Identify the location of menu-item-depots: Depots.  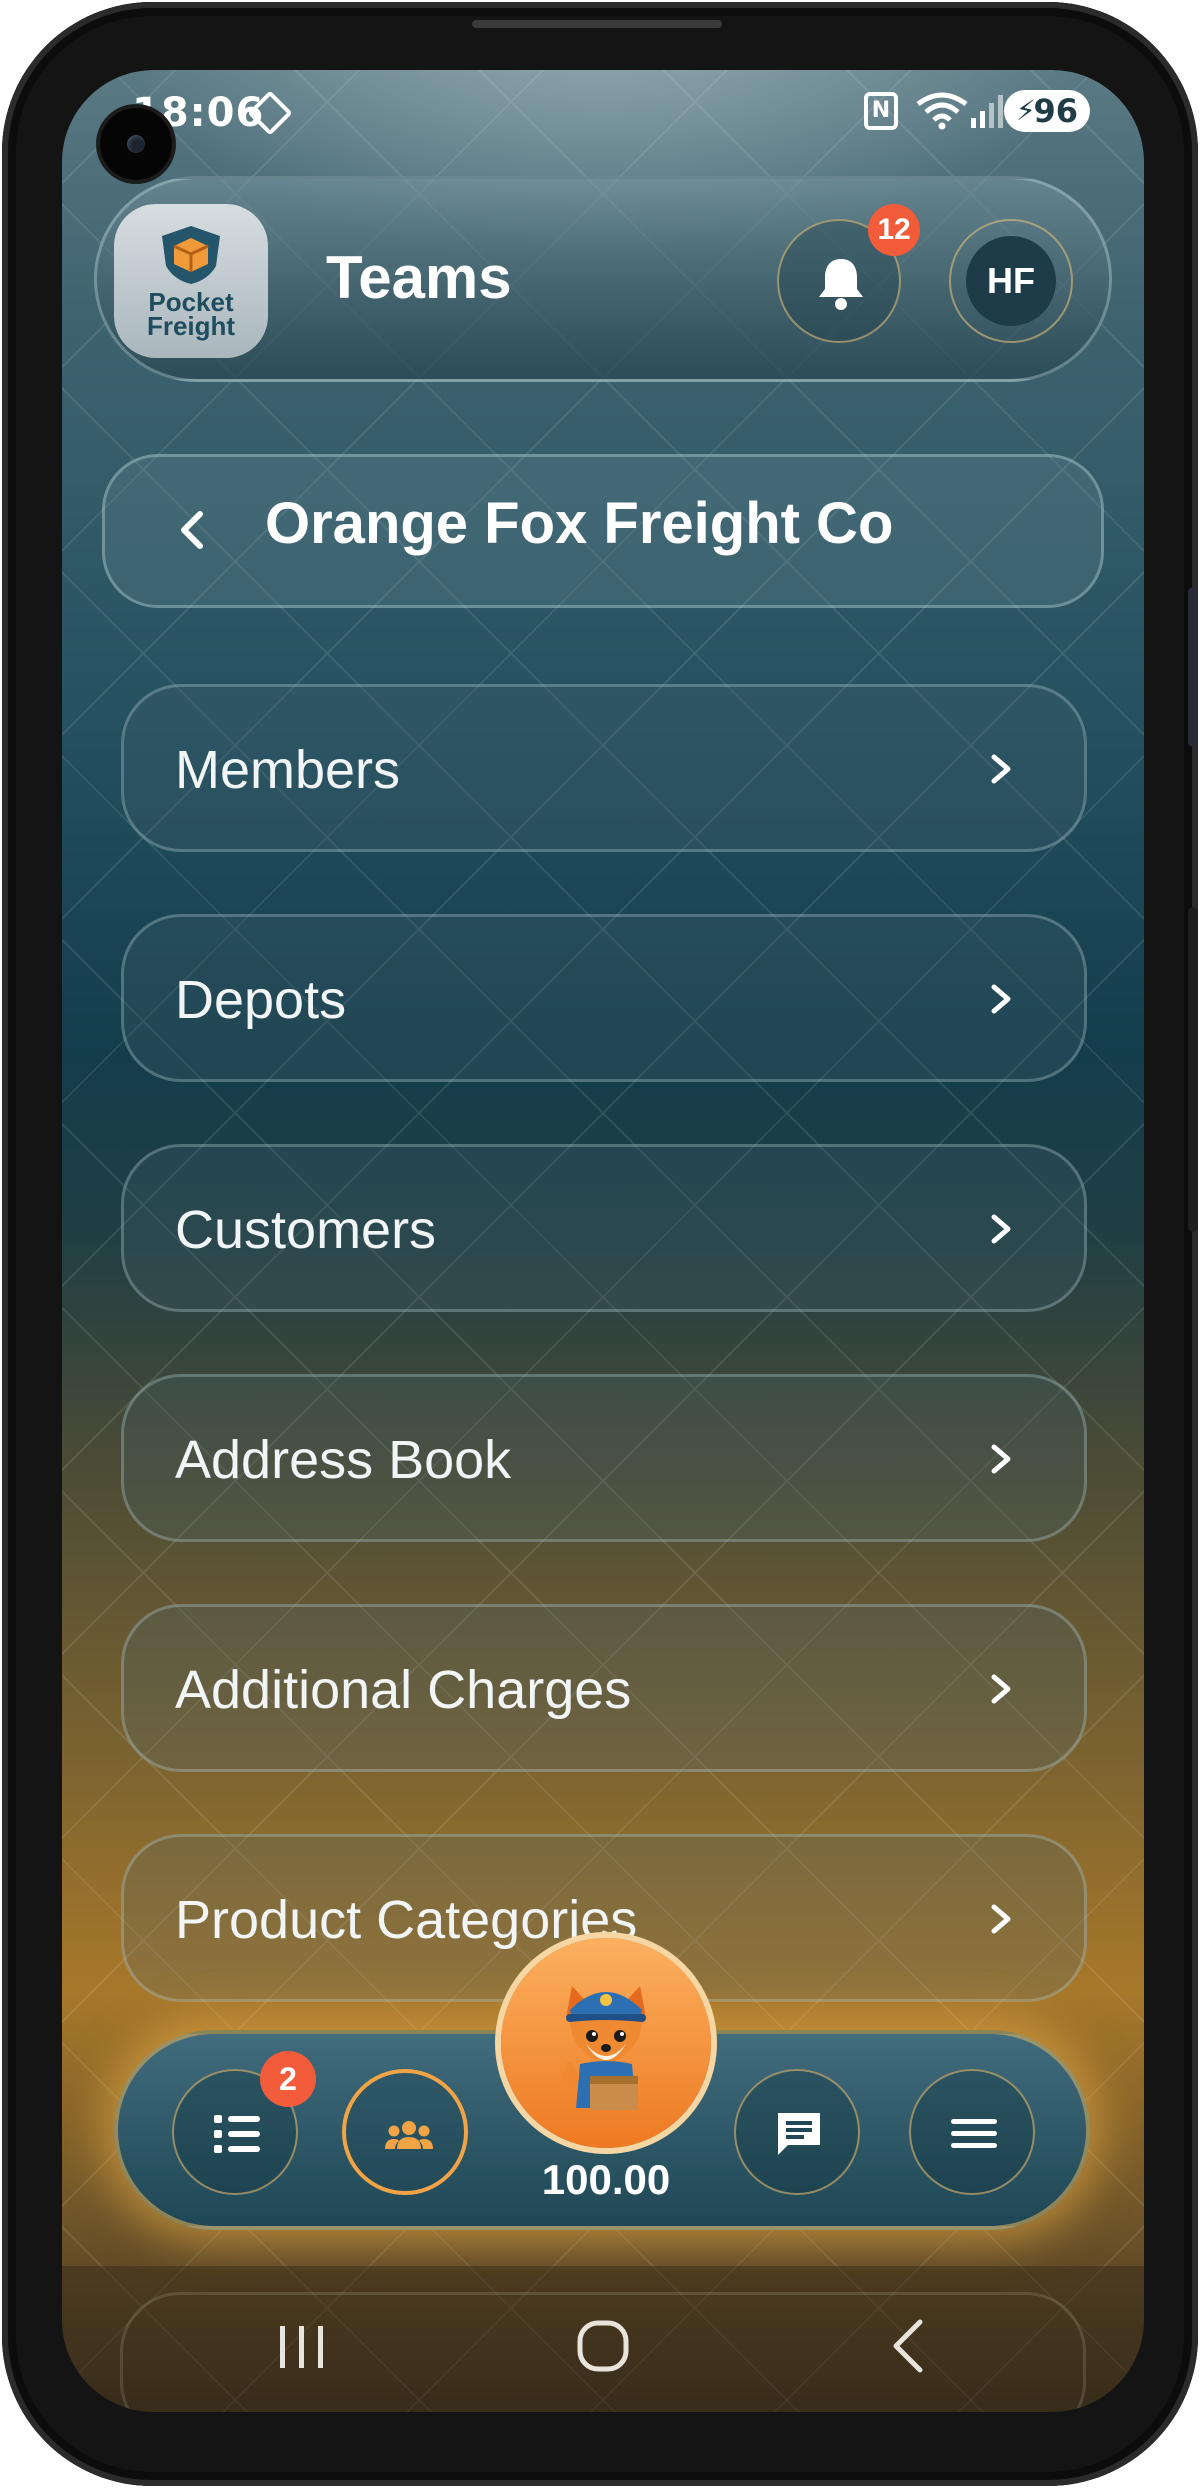
(604, 998).